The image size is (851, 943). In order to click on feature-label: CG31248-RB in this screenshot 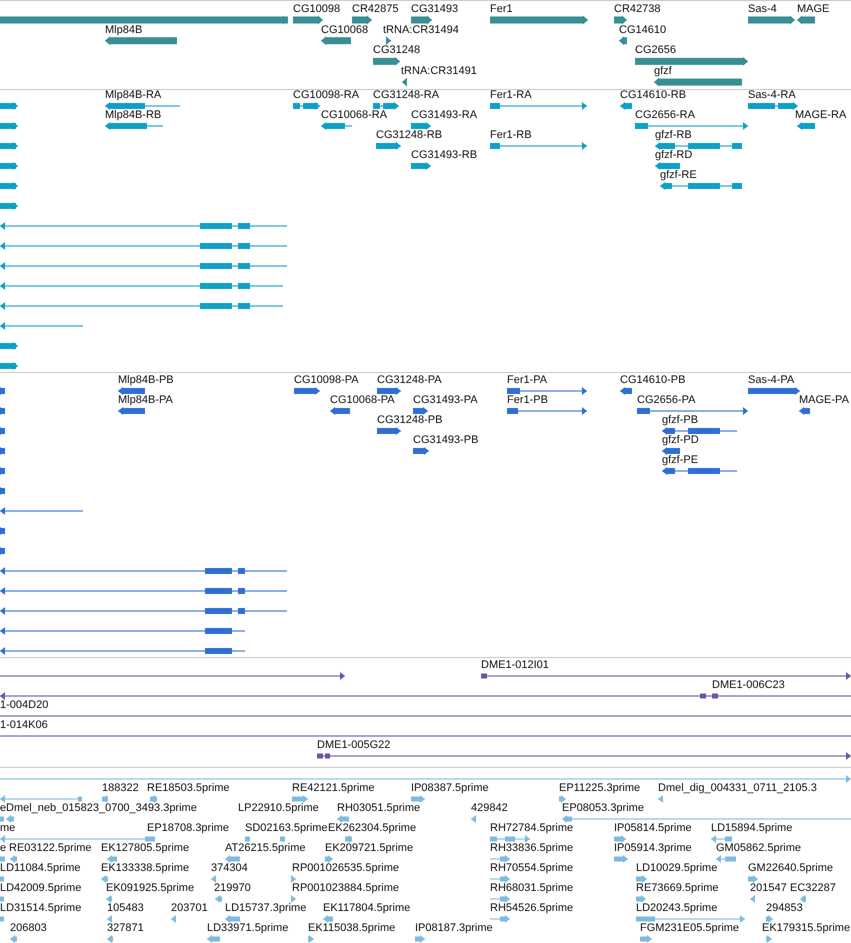, I will do `click(409, 135)`.